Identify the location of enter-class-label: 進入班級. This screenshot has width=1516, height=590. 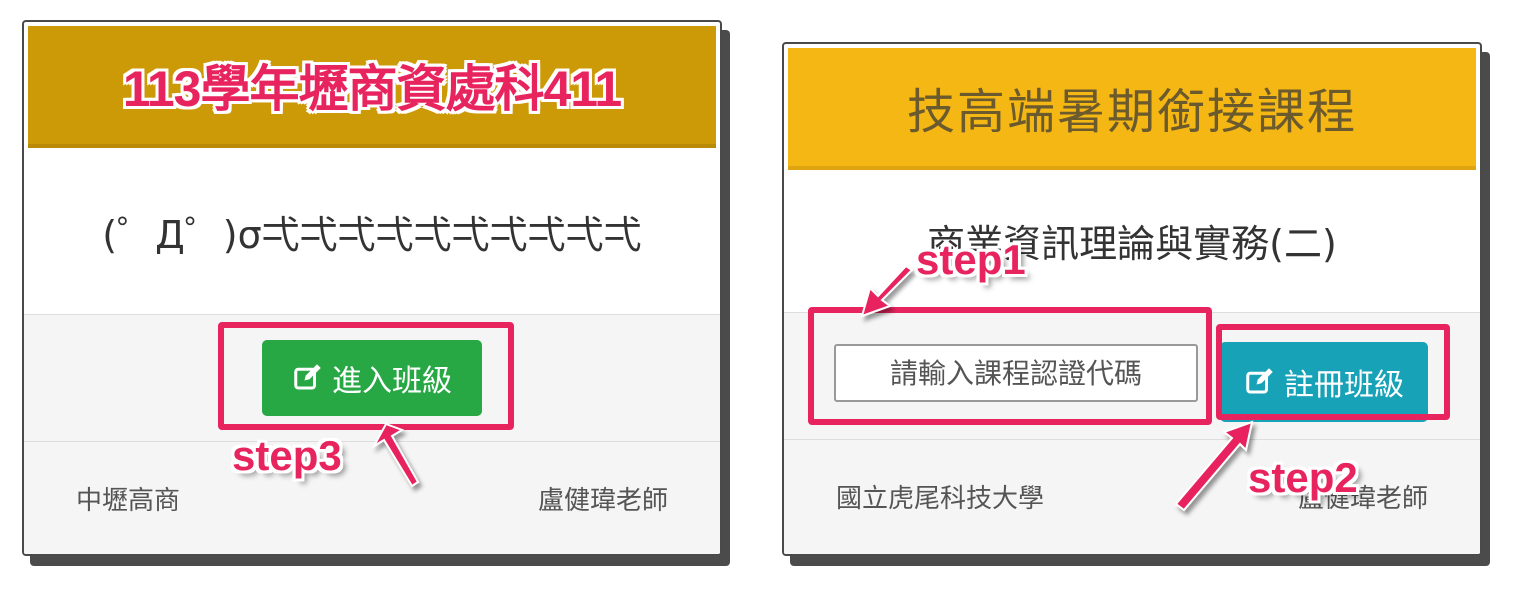
(392, 381).